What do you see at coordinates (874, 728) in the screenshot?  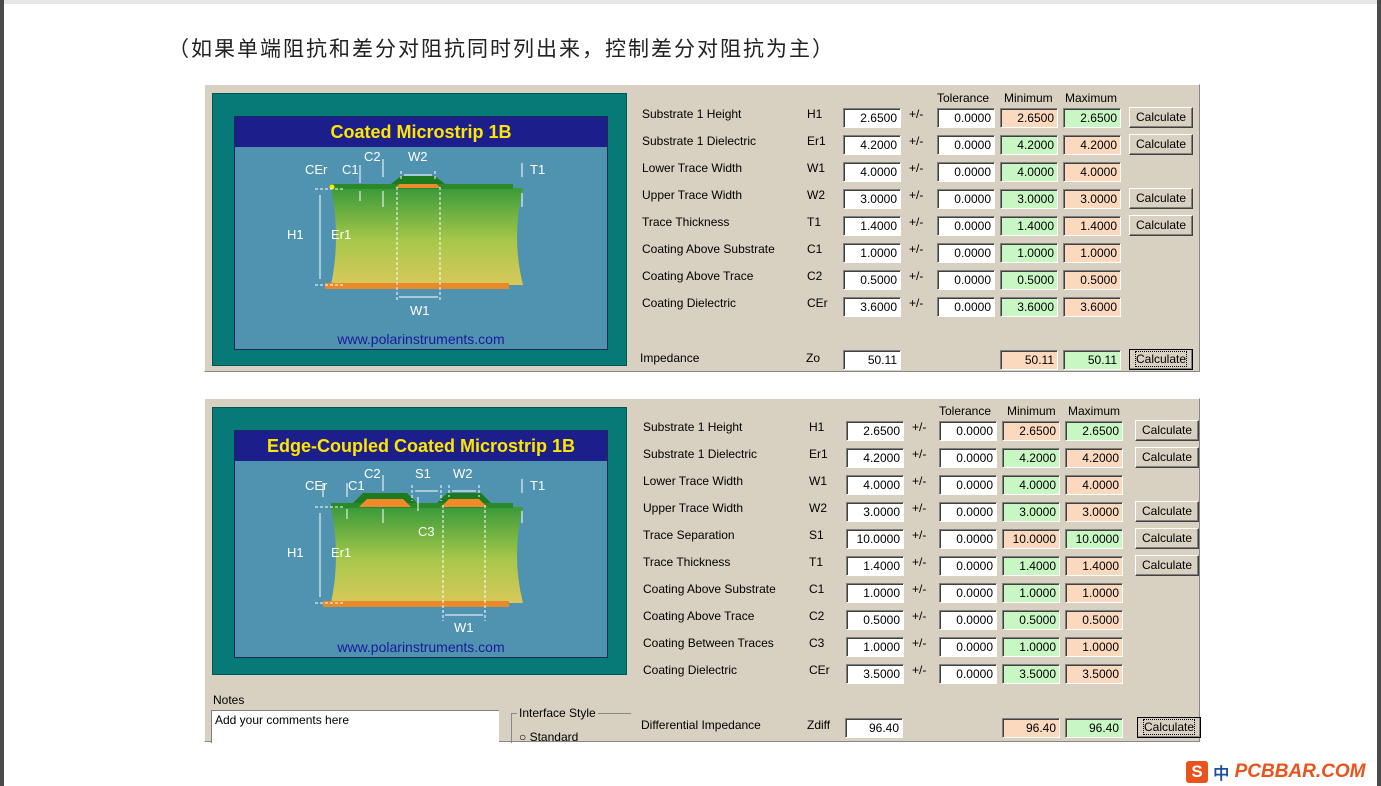 I see `differential-impedance-value-field: 96.40` at bounding box center [874, 728].